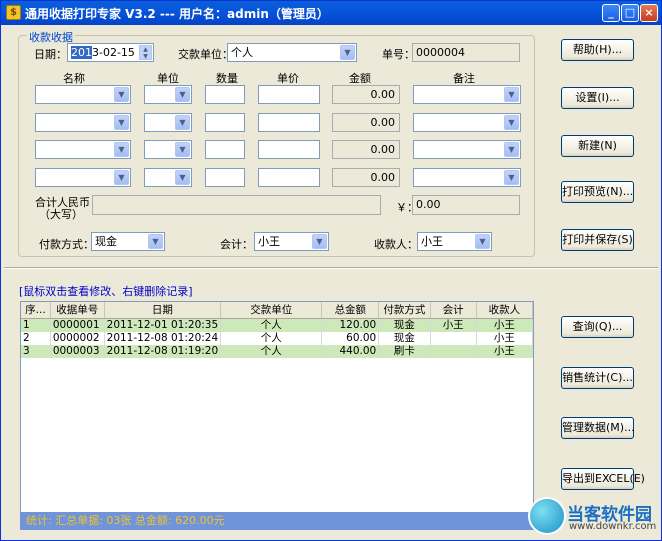 Image resolution: width=662 pixels, height=541 pixels. What do you see at coordinates (350, 325) in the screenshot?
I see `cell-total: 120.00` at bounding box center [350, 325].